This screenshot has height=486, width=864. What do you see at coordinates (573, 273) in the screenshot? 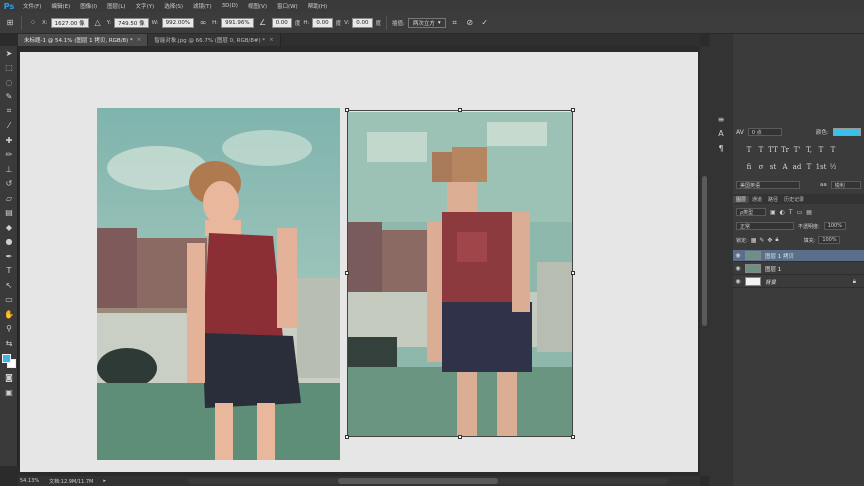
I see `transform-handle-right` at bounding box center [573, 273].